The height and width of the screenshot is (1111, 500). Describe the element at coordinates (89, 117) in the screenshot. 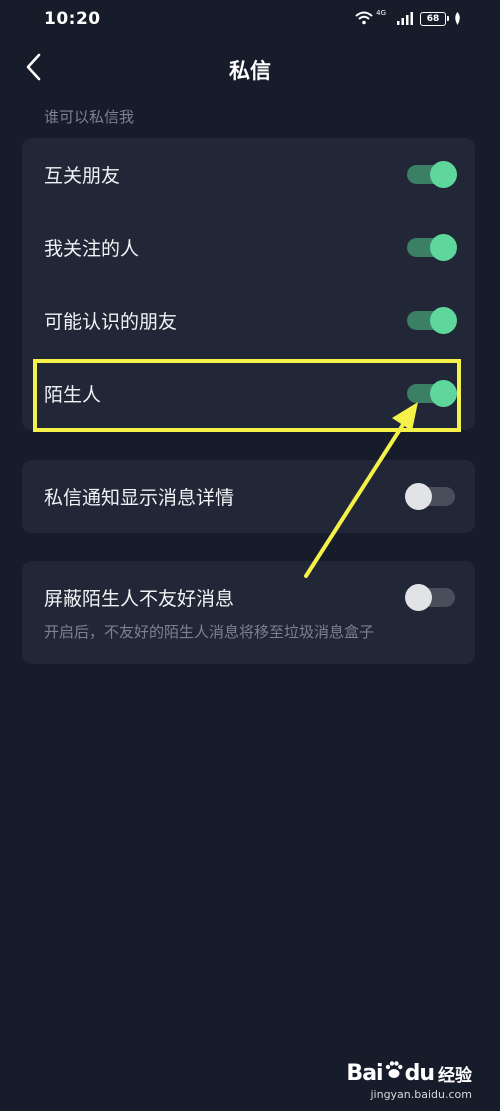

I see `section-label: 谁可以私信我` at that location.